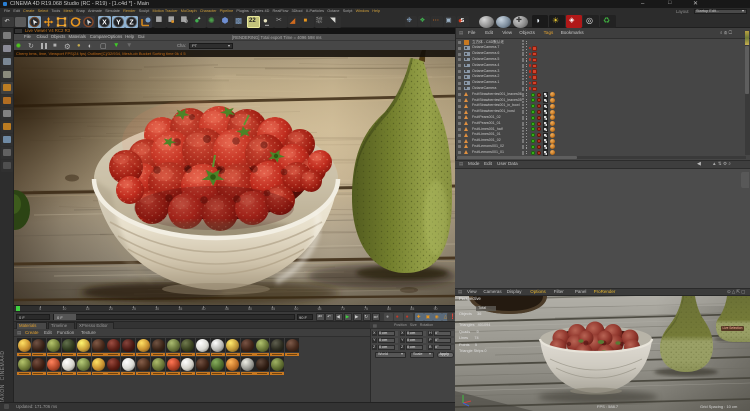 The image size is (750, 411). I want to click on svg-text: Y, so click(118, 22).